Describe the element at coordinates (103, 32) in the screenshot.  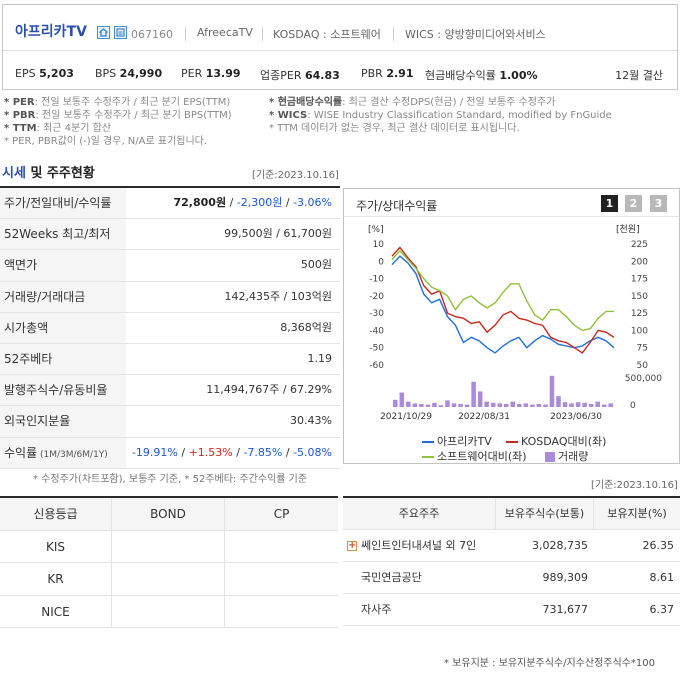
I see `company-home-icon` at that location.